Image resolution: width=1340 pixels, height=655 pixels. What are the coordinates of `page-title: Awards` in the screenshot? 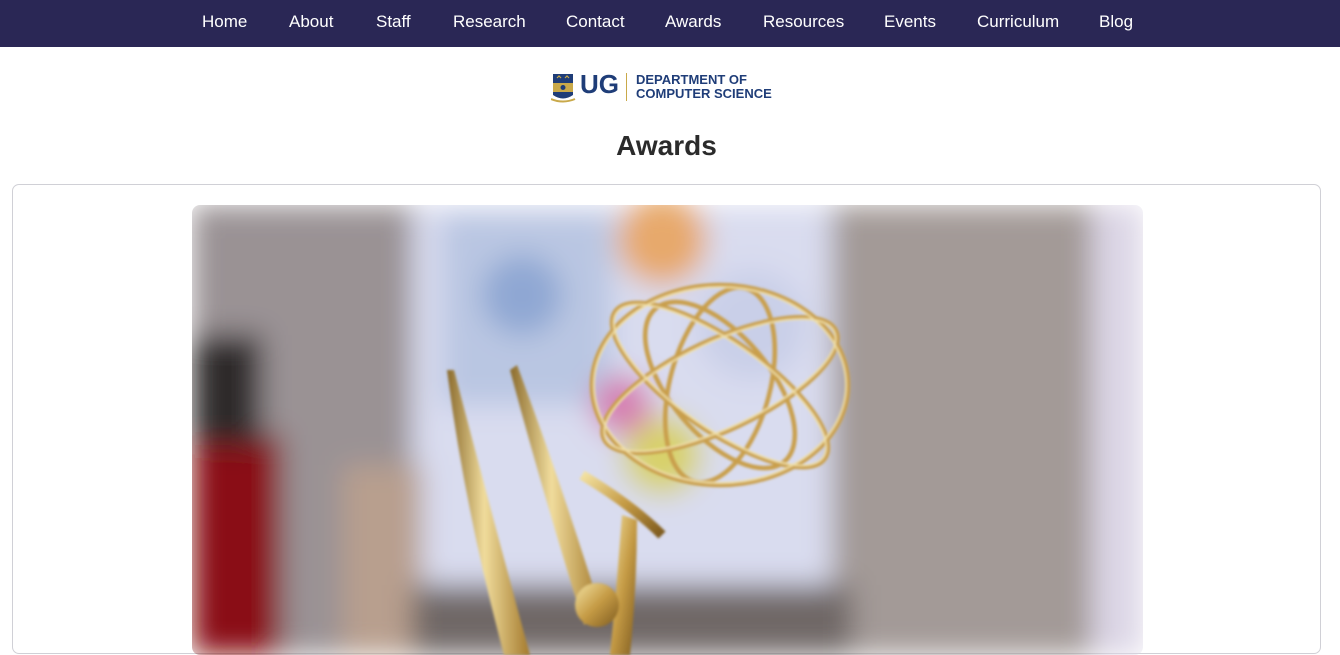 It's located at (666, 145).